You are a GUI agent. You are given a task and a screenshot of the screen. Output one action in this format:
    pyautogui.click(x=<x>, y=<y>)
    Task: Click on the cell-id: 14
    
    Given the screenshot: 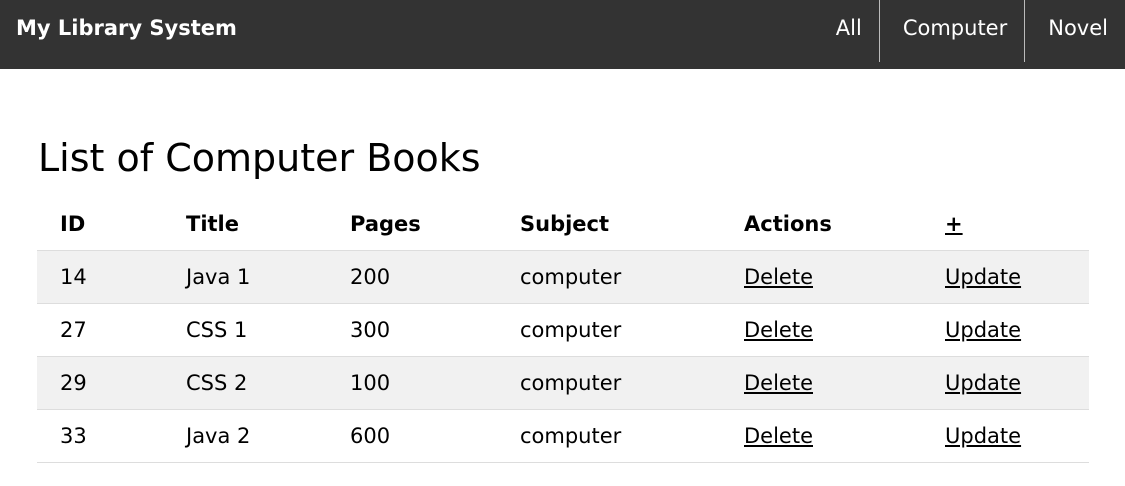 What is the action you would take?
    pyautogui.click(x=111, y=277)
    